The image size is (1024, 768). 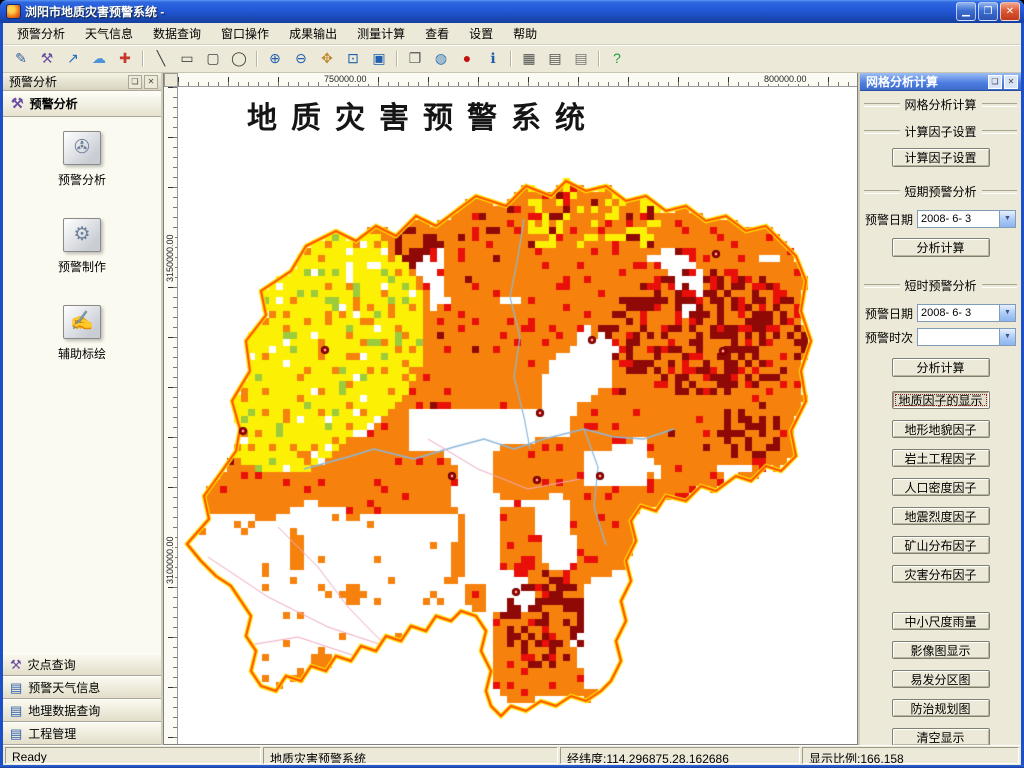 What do you see at coordinates (82, 687) in the screenshot?
I see `panel-section-bar: ▤ 预警天气信息` at bounding box center [82, 687].